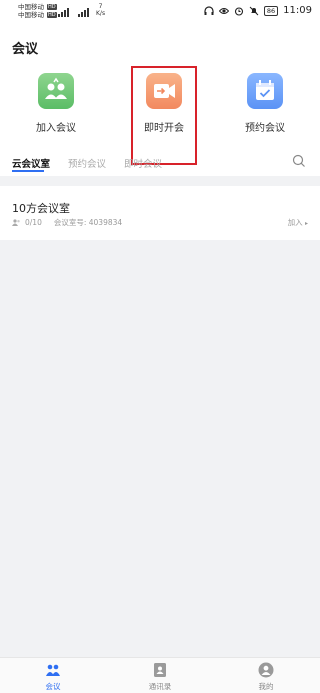  What do you see at coordinates (306, 223) in the screenshot?
I see `caret-right-icon: ▸` at bounding box center [306, 223].